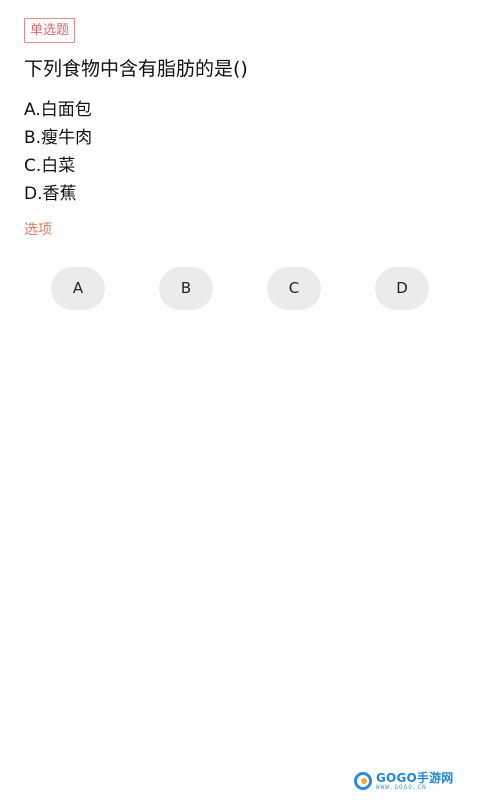 The width and height of the screenshot is (480, 800). What do you see at coordinates (58, 110) in the screenshot?
I see `option-a: A.白面包` at bounding box center [58, 110].